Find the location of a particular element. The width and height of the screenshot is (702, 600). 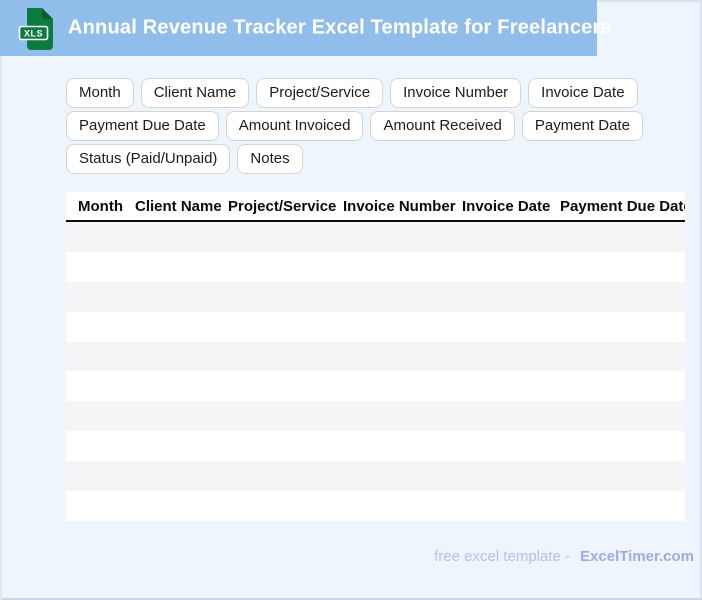

field-chip: Client Name is located at coordinates (195, 93).